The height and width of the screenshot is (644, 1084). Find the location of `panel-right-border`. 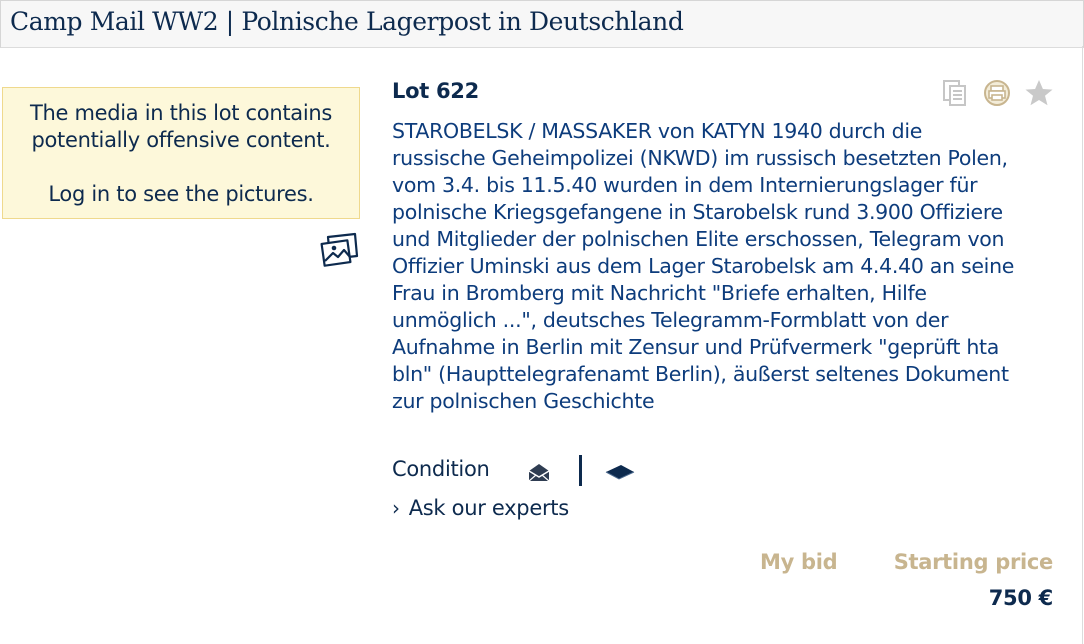

panel-right-border is located at coordinates (1082, 345).